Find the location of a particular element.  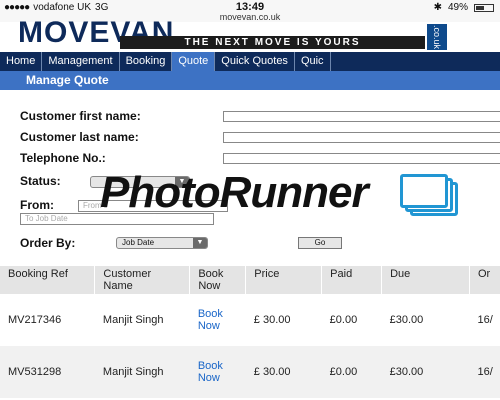

section-title: Manage Quote is located at coordinates (250, 80).